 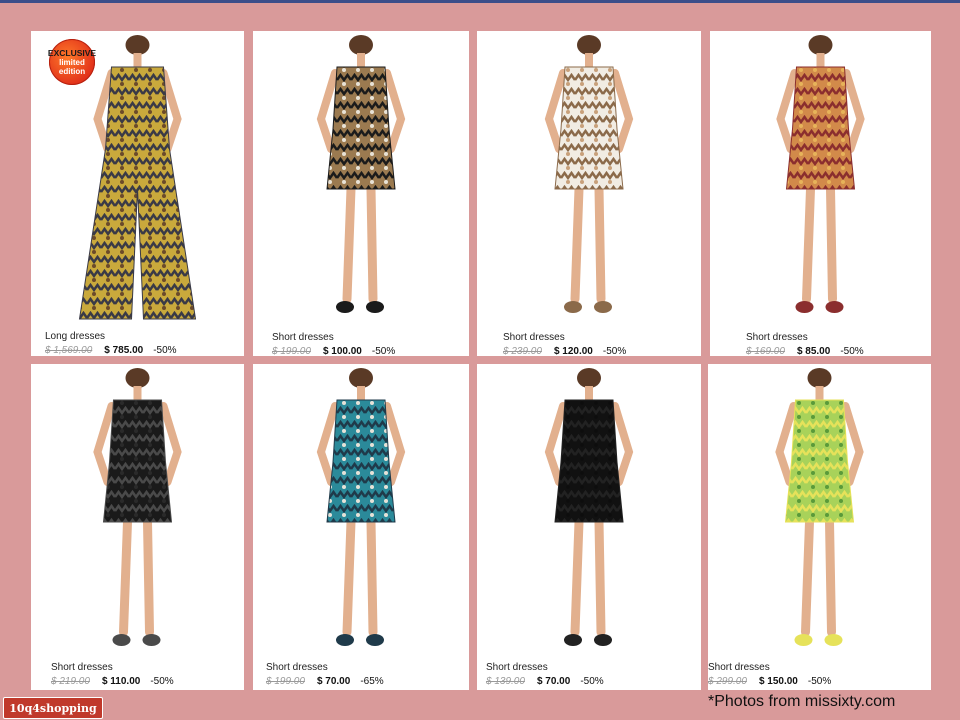 I want to click on product-card: Short dresses $ 139.00 $ 70.00 -50%, so click(x=589, y=527).